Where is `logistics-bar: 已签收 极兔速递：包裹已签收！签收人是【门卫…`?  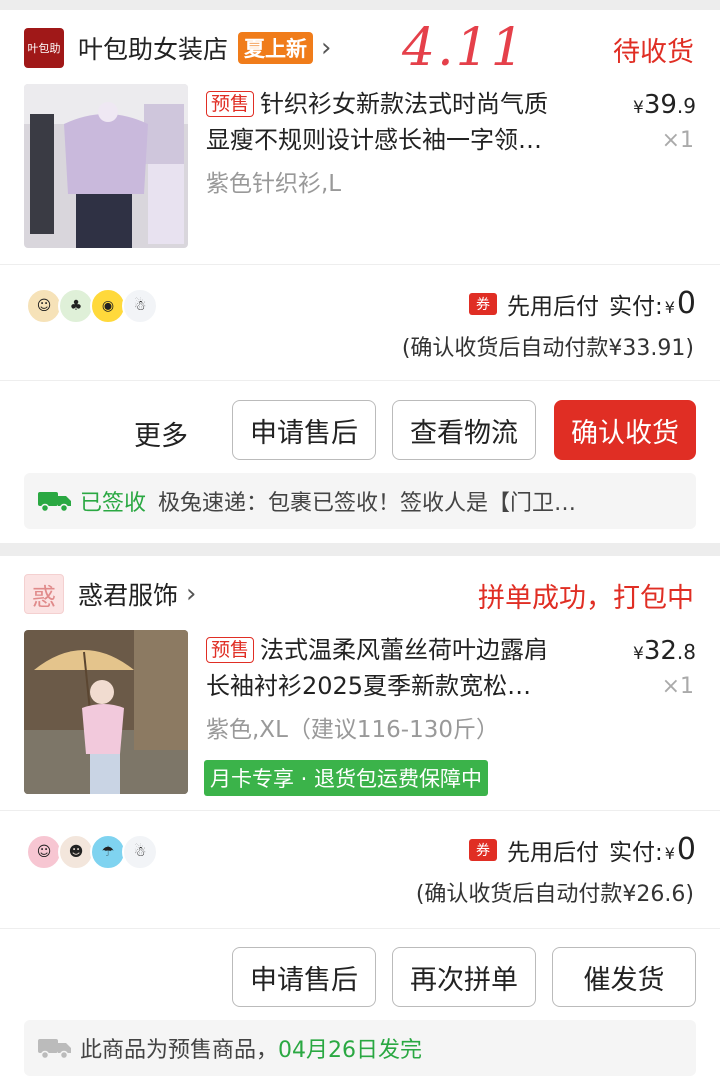 logistics-bar: 已签收 极兔速递：包裹已签收！签收人是【门卫… is located at coordinates (360, 501).